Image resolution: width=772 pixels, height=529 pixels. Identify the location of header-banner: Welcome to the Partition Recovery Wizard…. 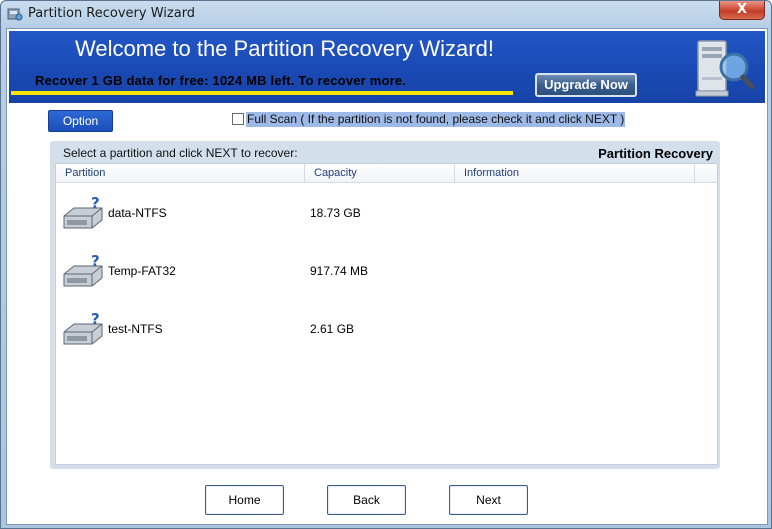
(387, 67).